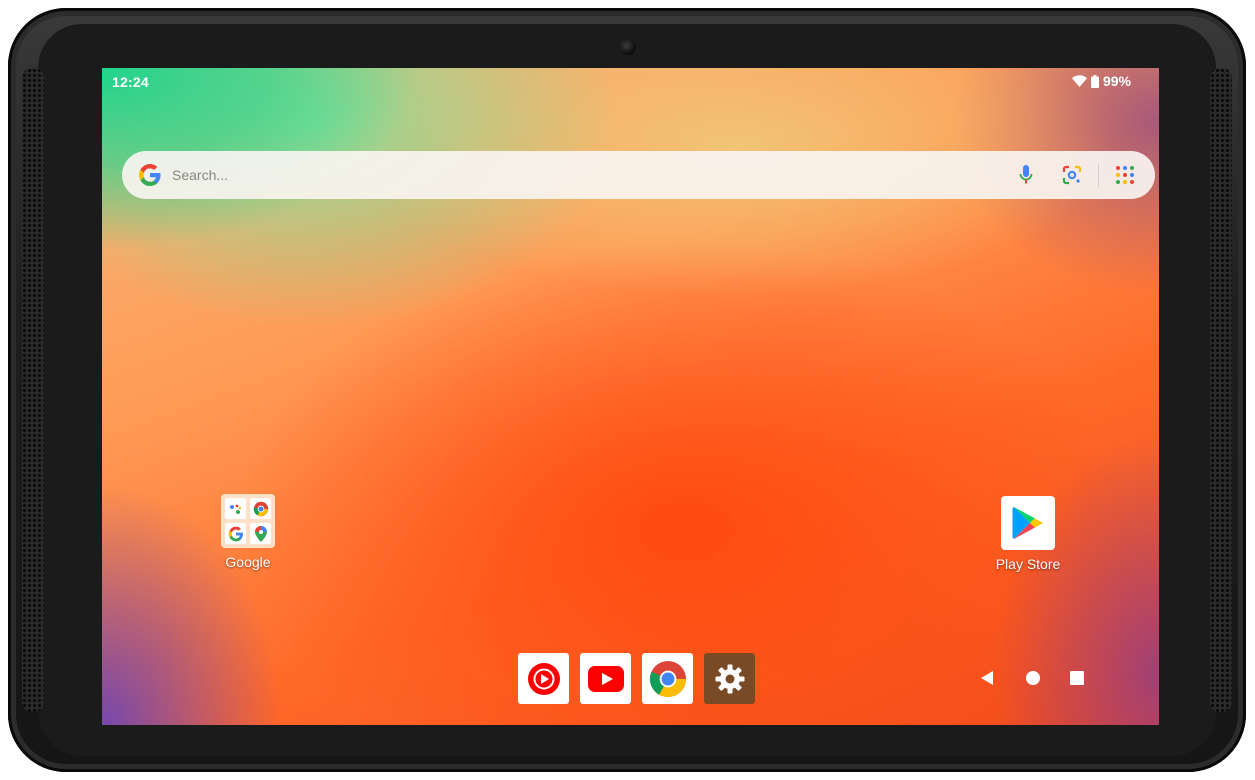  What do you see at coordinates (235, 508) in the screenshot?
I see `google-assistant-icon` at bounding box center [235, 508].